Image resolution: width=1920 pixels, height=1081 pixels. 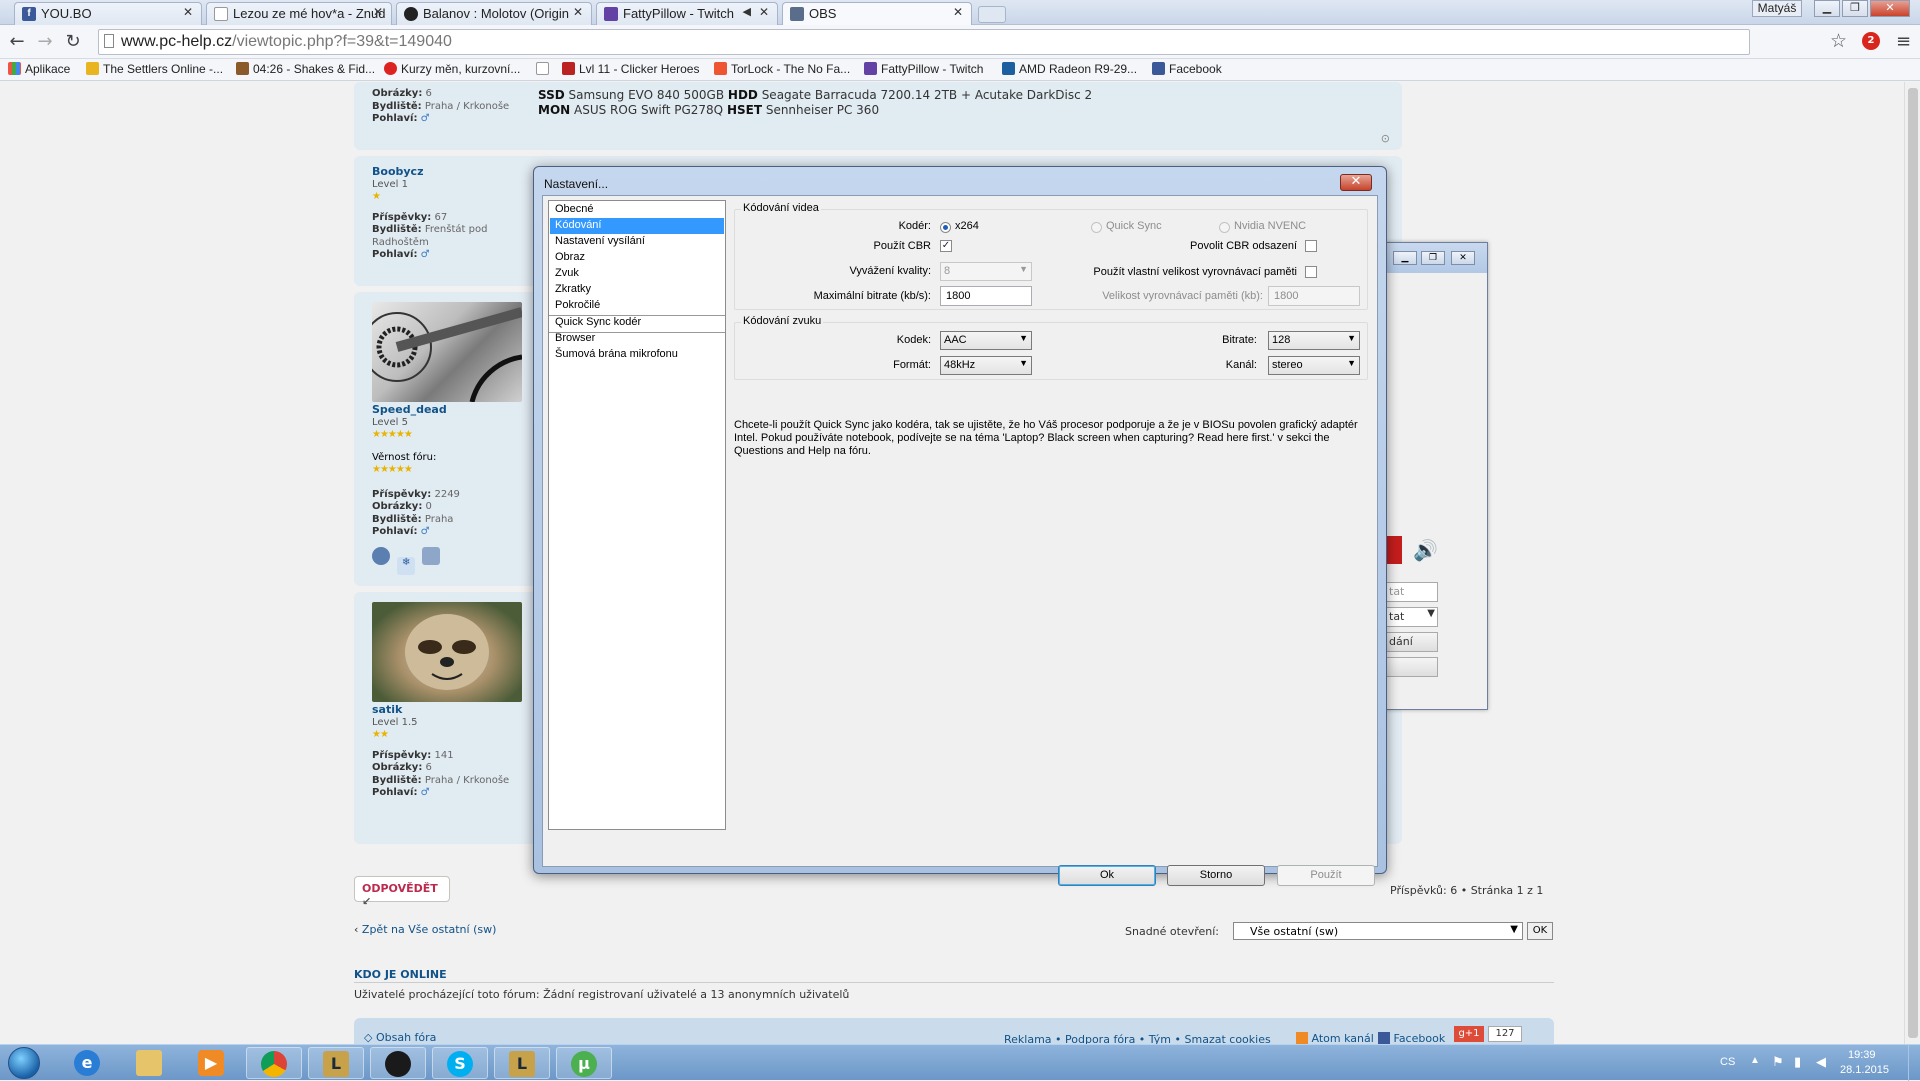 I want to click on extension-badge-icon: 2, so click(x=1871, y=41).